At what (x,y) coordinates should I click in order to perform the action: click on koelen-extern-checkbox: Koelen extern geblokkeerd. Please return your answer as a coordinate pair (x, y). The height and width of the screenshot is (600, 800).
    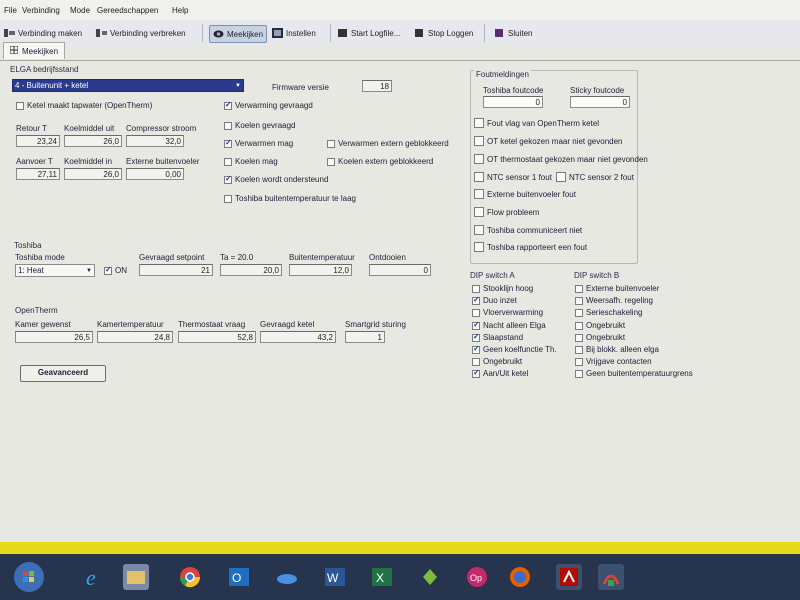
    Looking at the image, I should click on (380, 161).